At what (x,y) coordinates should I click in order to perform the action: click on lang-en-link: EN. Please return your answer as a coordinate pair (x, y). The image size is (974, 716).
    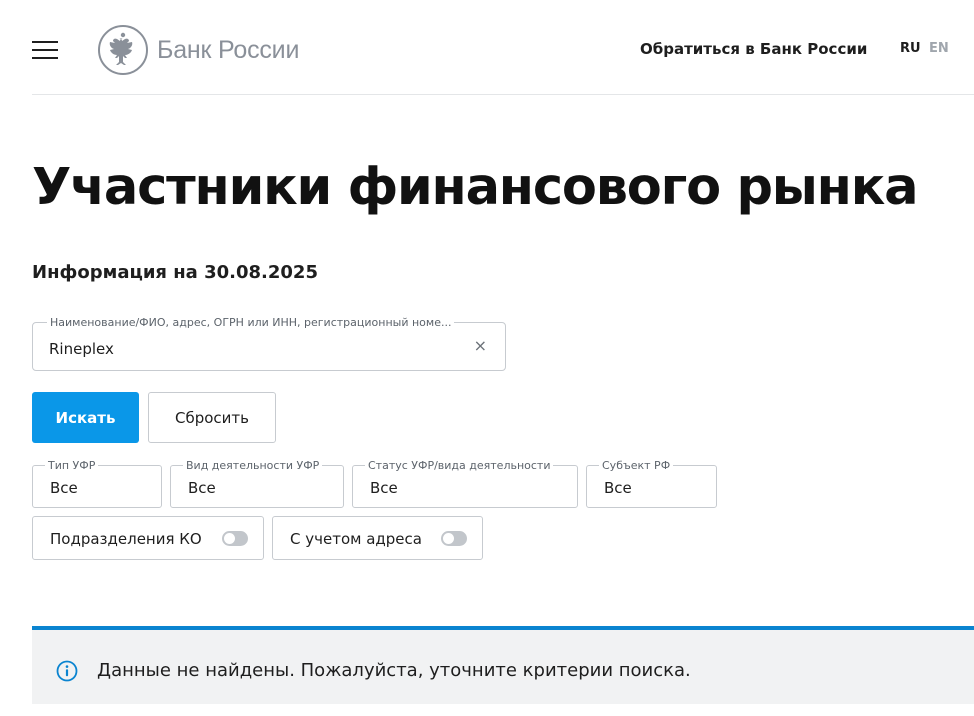
    Looking at the image, I should click on (939, 48).